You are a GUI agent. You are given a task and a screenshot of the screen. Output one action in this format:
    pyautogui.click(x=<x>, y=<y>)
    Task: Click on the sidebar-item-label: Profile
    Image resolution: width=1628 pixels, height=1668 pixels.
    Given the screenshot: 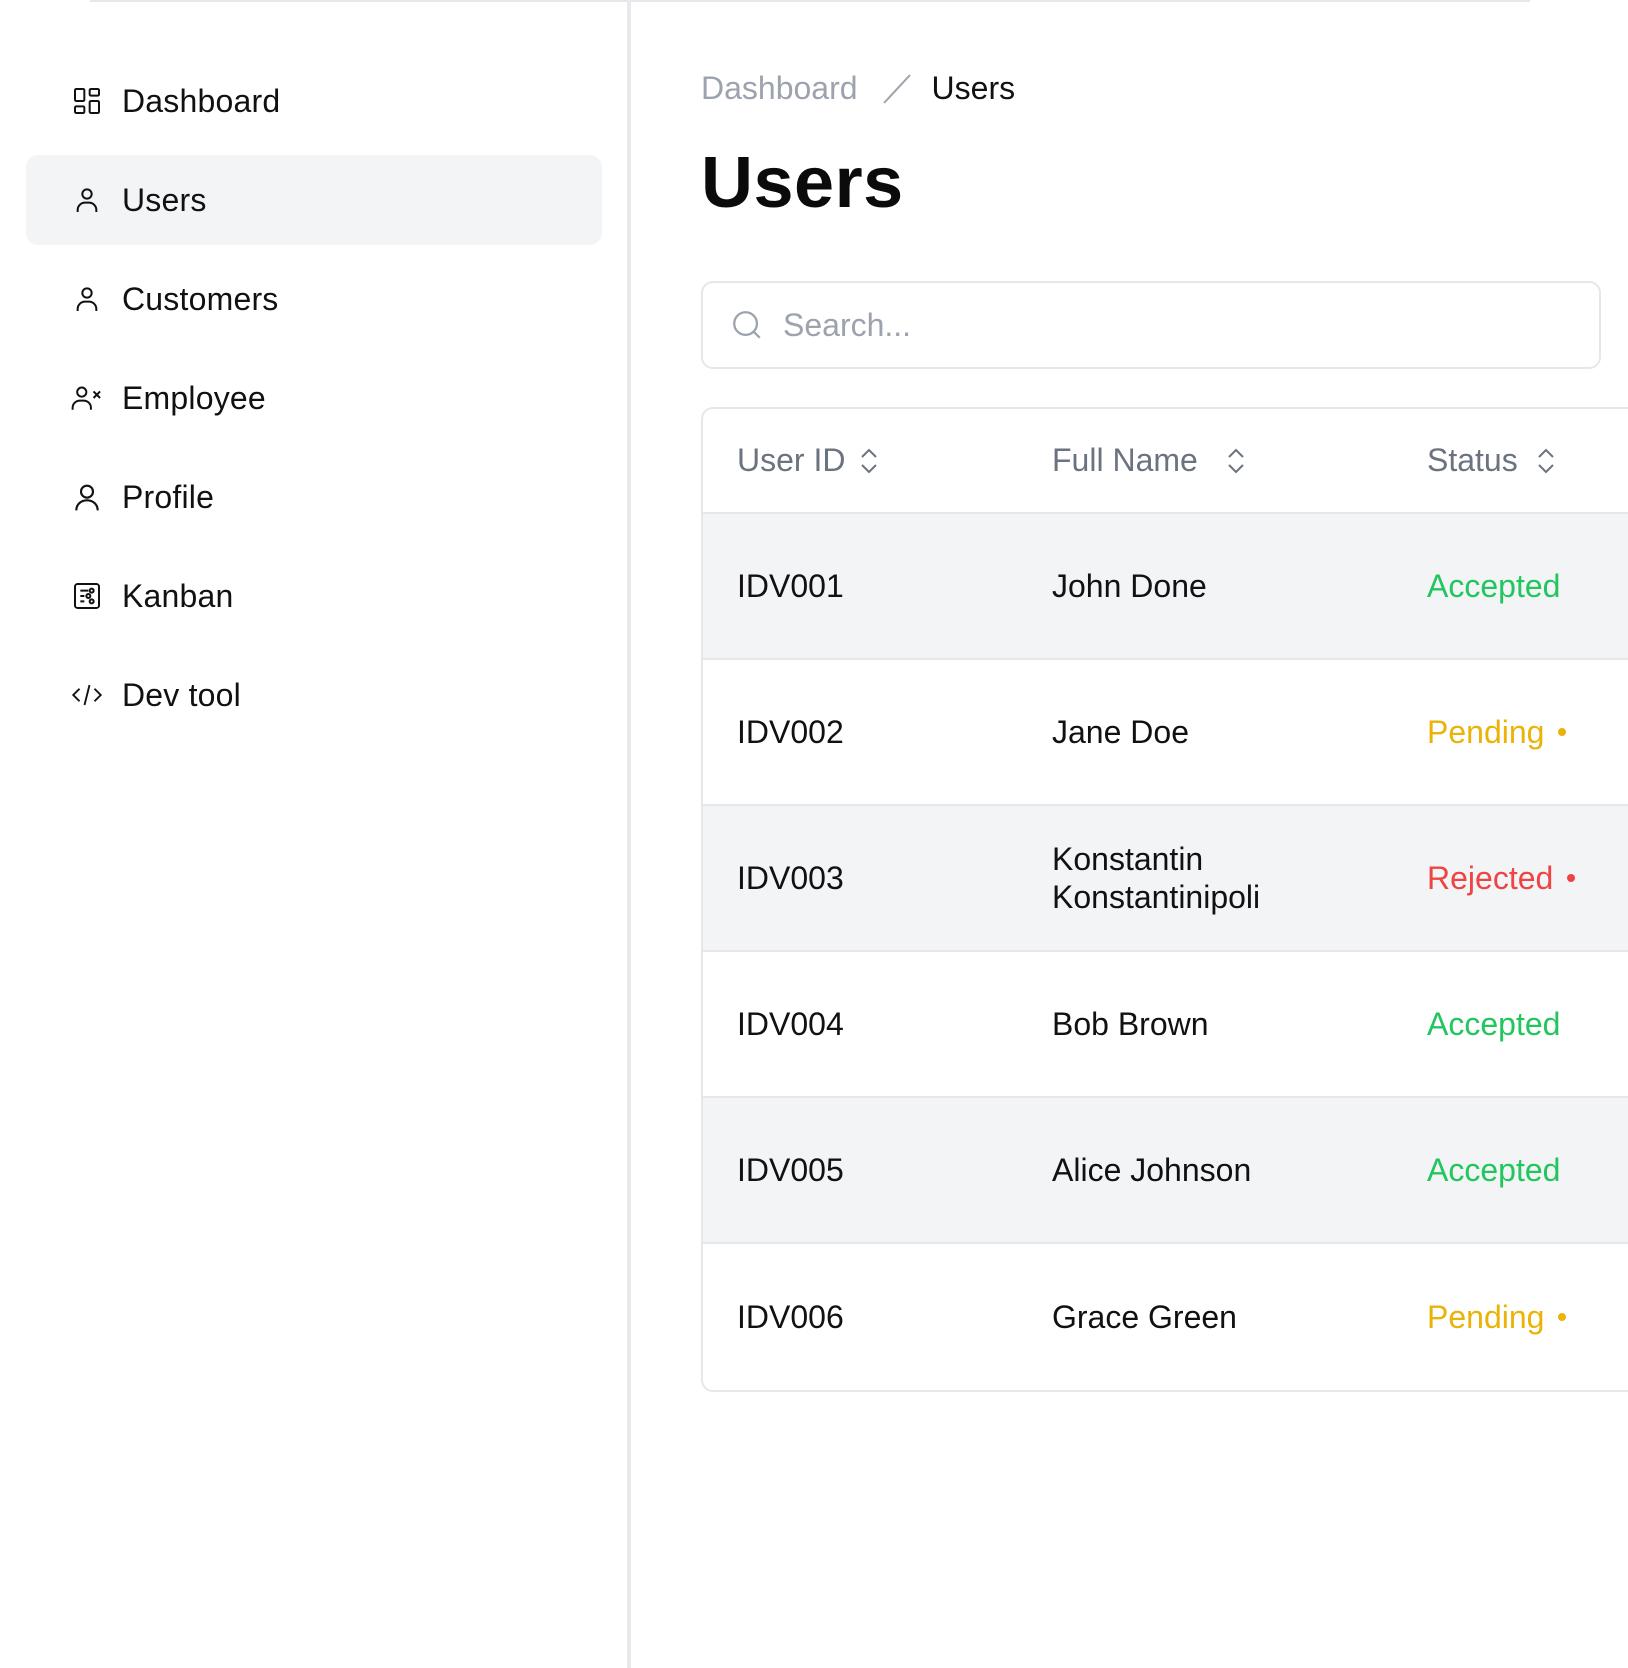 What is the action you would take?
    pyautogui.click(x=168, y=496)
    